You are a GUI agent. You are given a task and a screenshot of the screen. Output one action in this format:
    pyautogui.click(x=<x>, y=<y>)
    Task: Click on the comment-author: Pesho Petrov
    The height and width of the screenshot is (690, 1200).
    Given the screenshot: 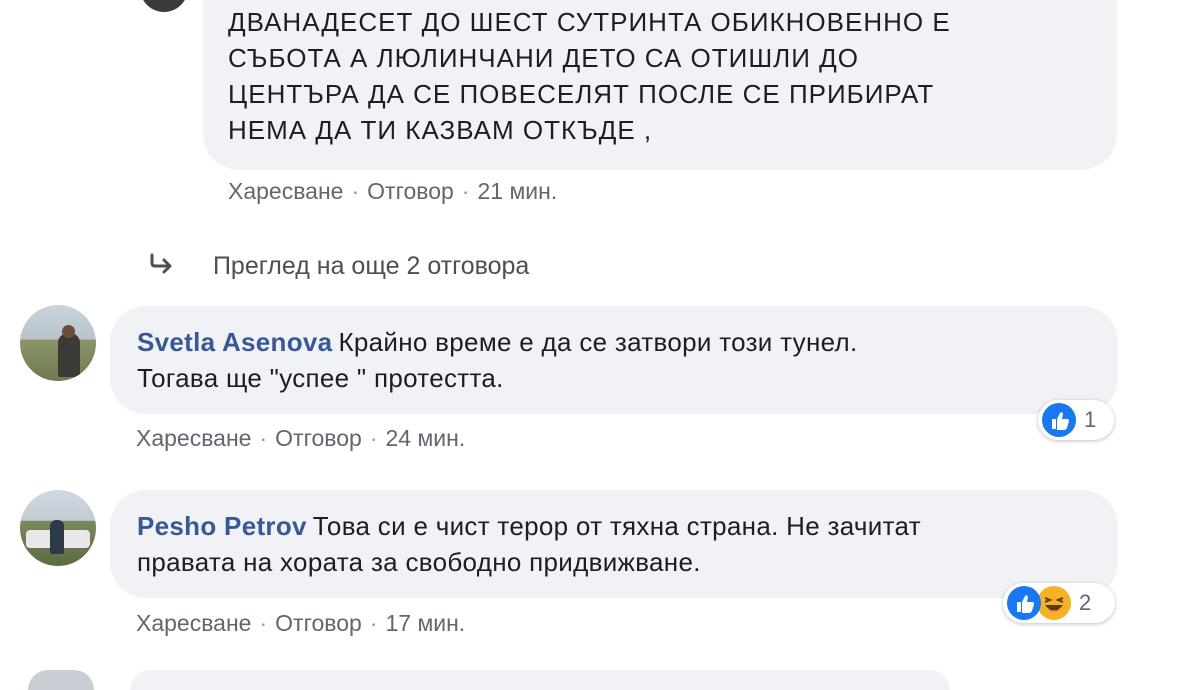 What is the action you would take?
    pyautogui.click(x=222, y=526)
    